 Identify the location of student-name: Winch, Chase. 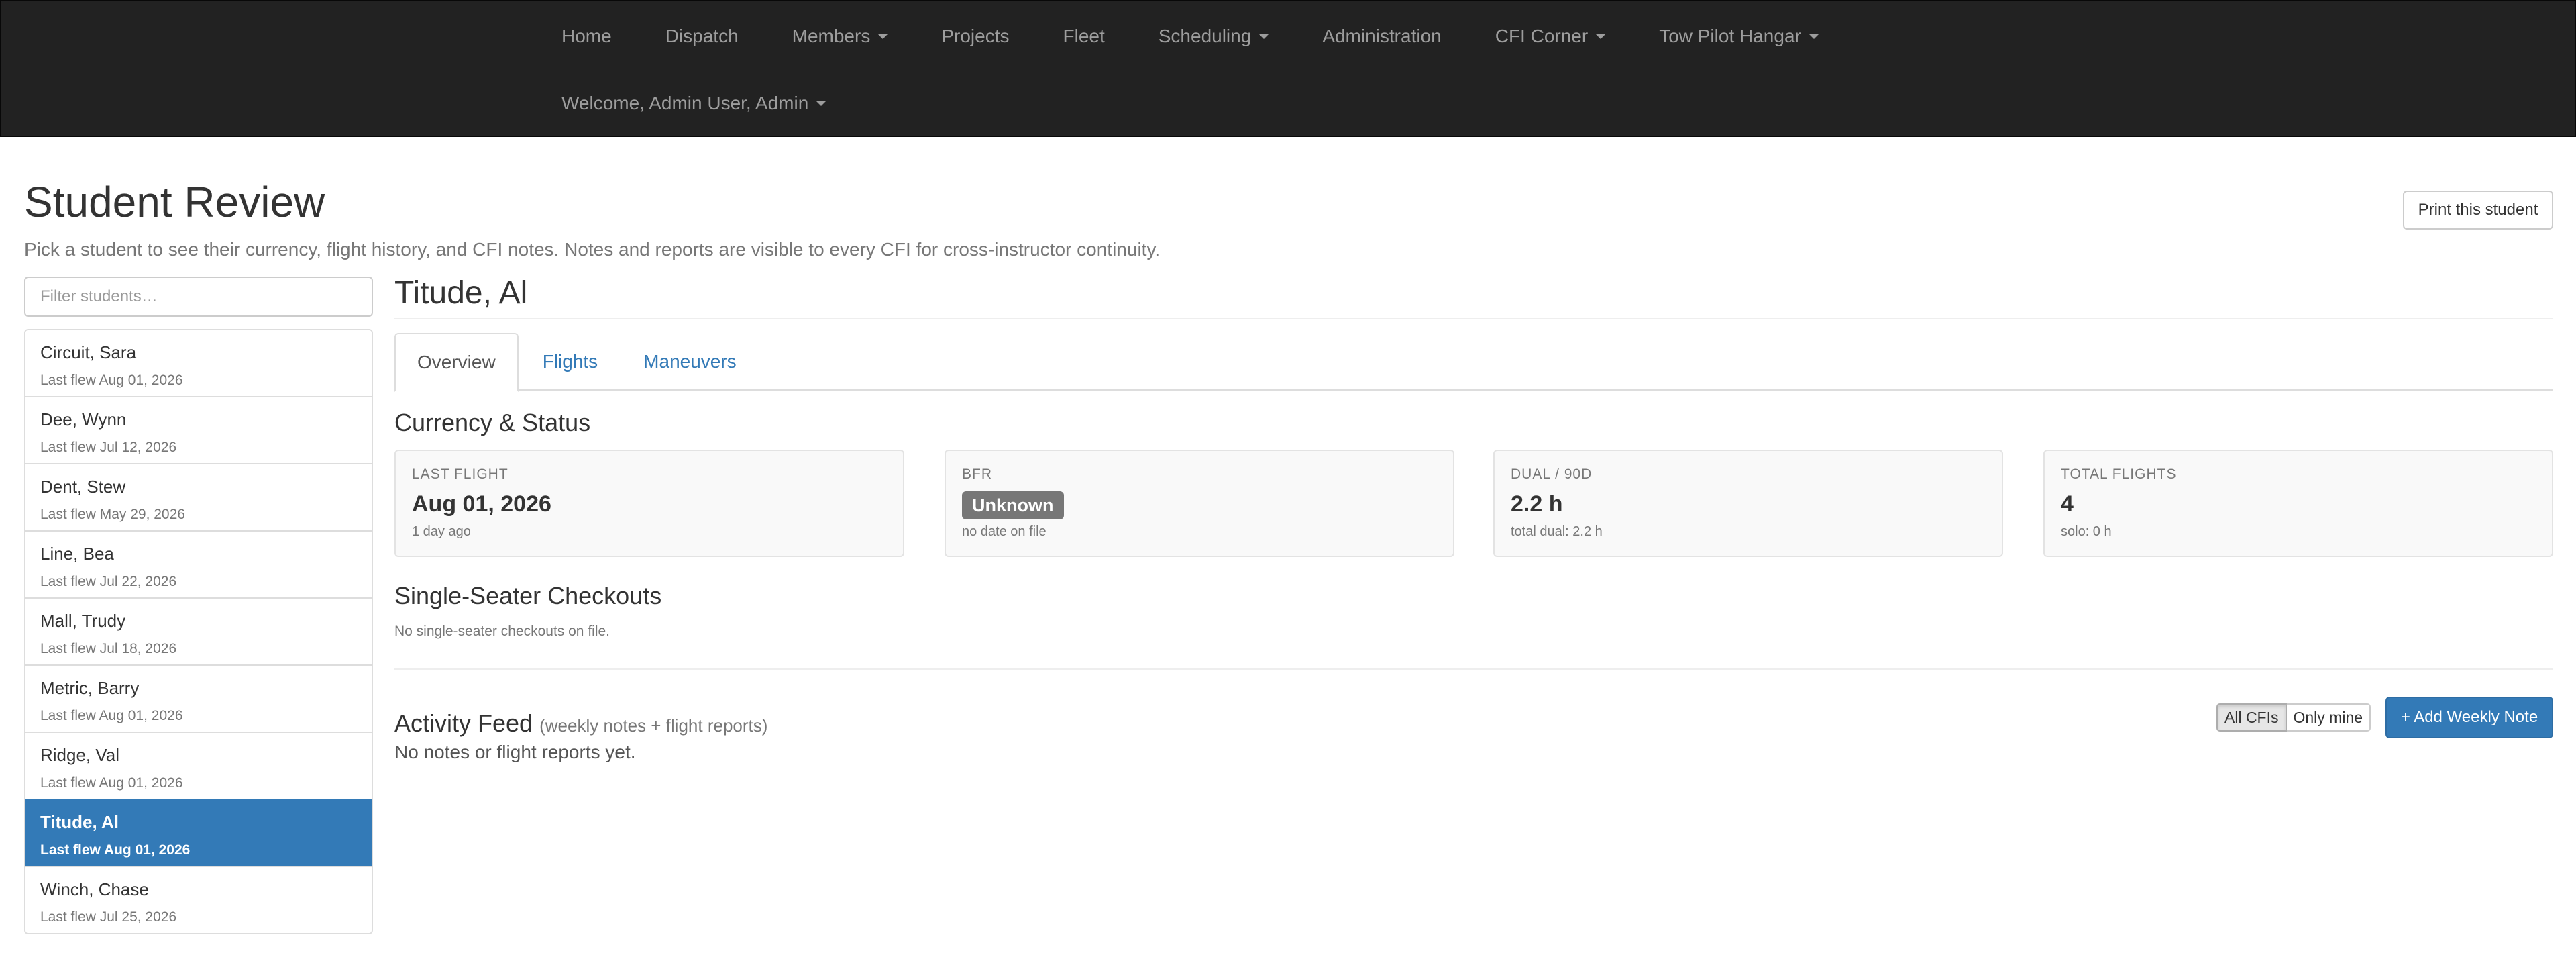
(94, 889).